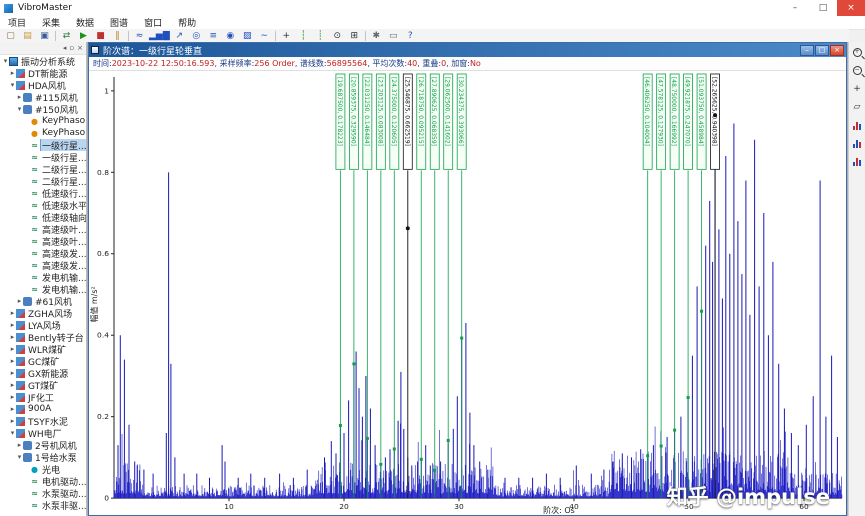 The image size is (865, 516). What do you see at coordinates (43, 469) in the screenshot?
I see `tree-item: ● 光电` at bounding box center [43, 469].